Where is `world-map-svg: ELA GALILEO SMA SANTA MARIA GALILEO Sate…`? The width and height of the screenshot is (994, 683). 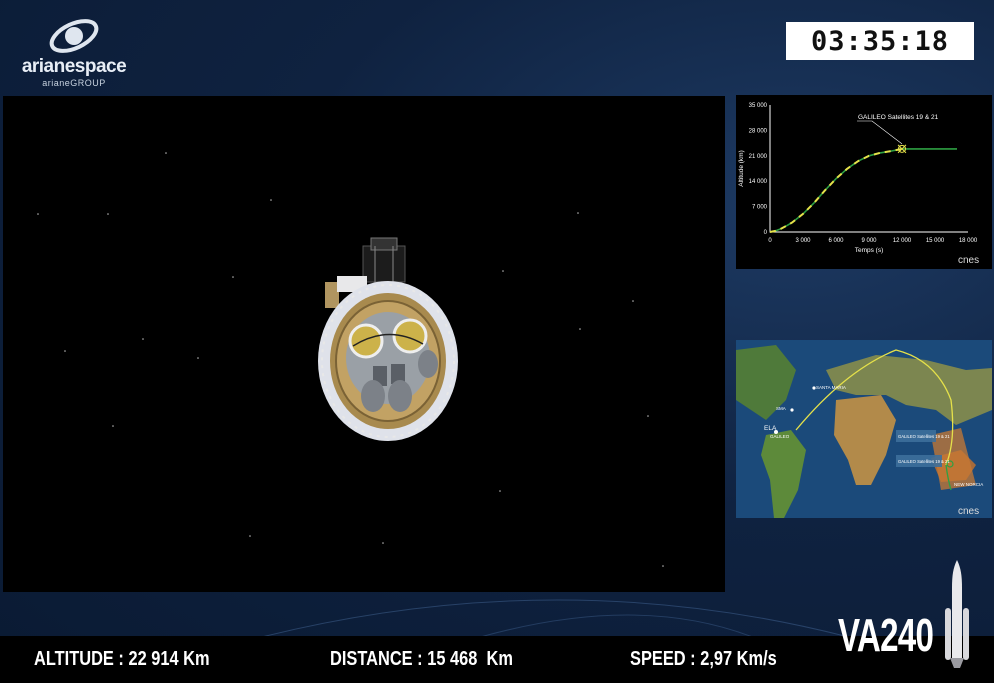 world-map-svg: ELA GALILEO SMA SANTA MARIA GALILEO Sate… is located at coordinates (864, 429).